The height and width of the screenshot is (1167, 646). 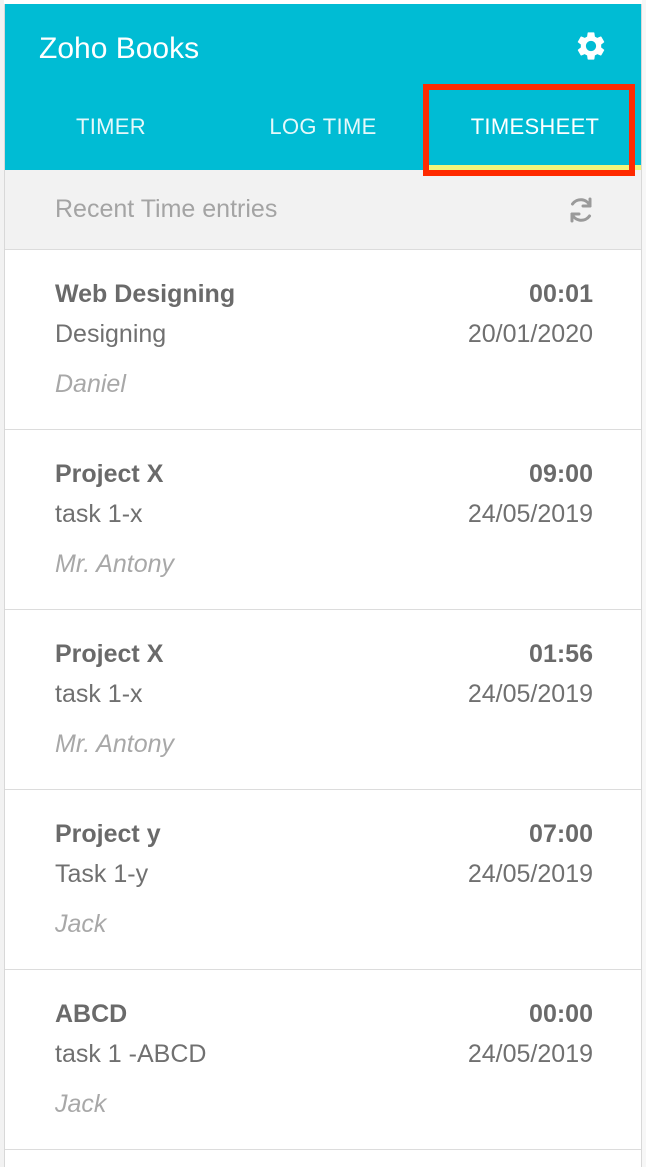 What do you see at coordinates (561, 1014) in the screenshot?
I see `entry-duration: 00:00` at bounding box center [561, 1014].